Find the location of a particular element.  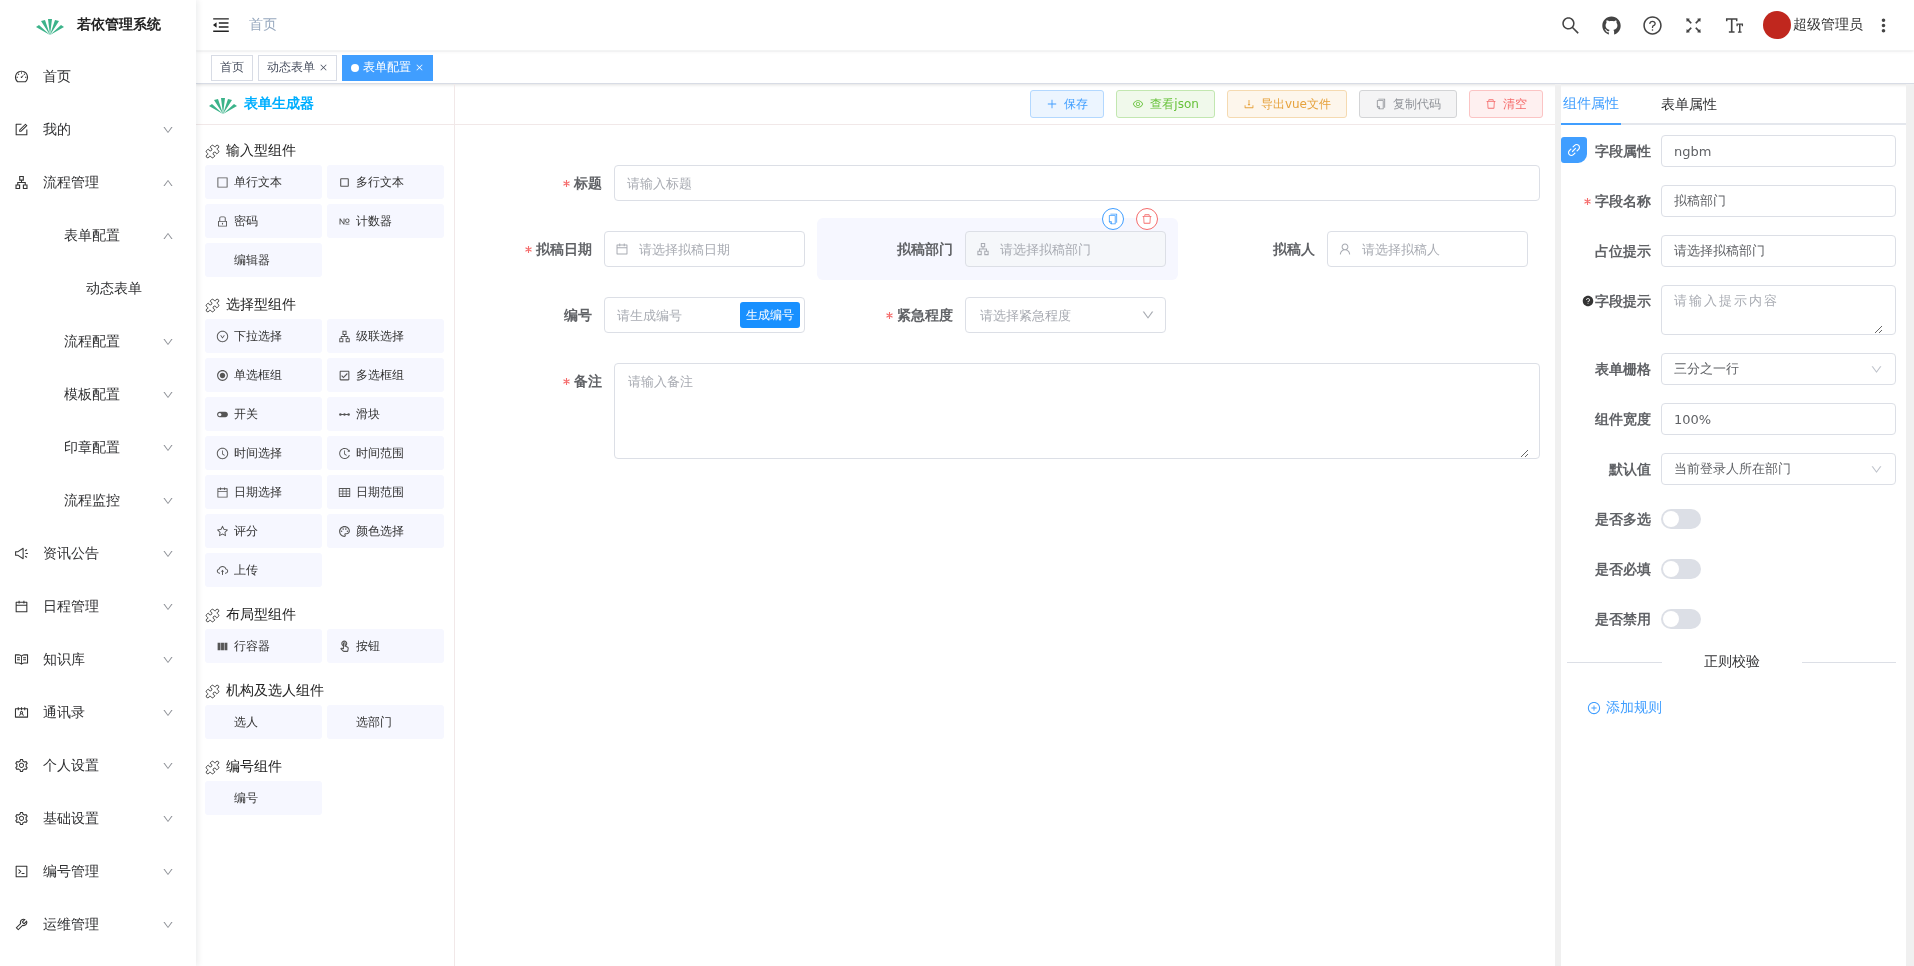

close-icon is located at coordinates (323, 67).